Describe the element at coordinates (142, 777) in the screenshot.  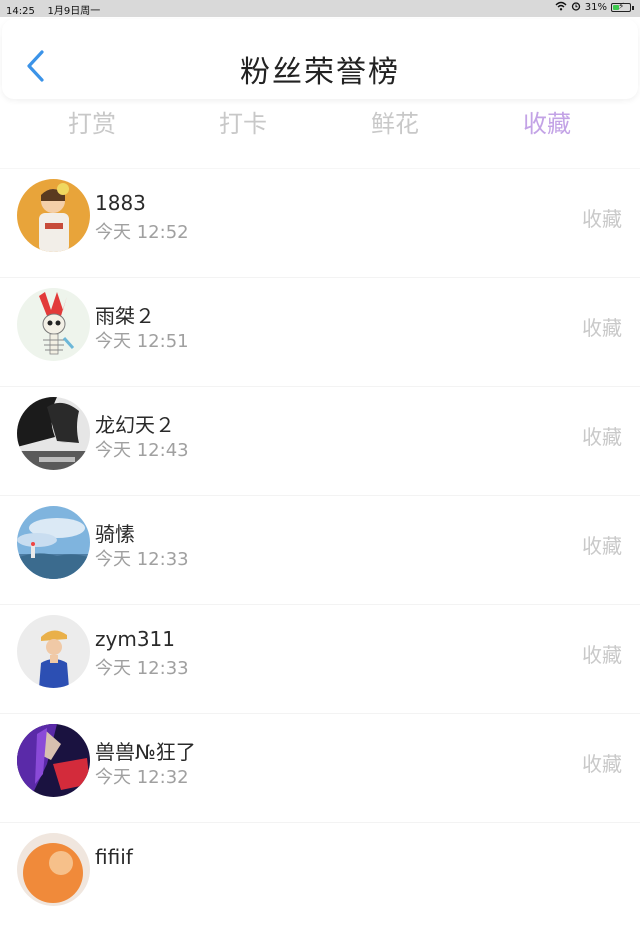
I see `fan-time: 今天 12:32` at that location.